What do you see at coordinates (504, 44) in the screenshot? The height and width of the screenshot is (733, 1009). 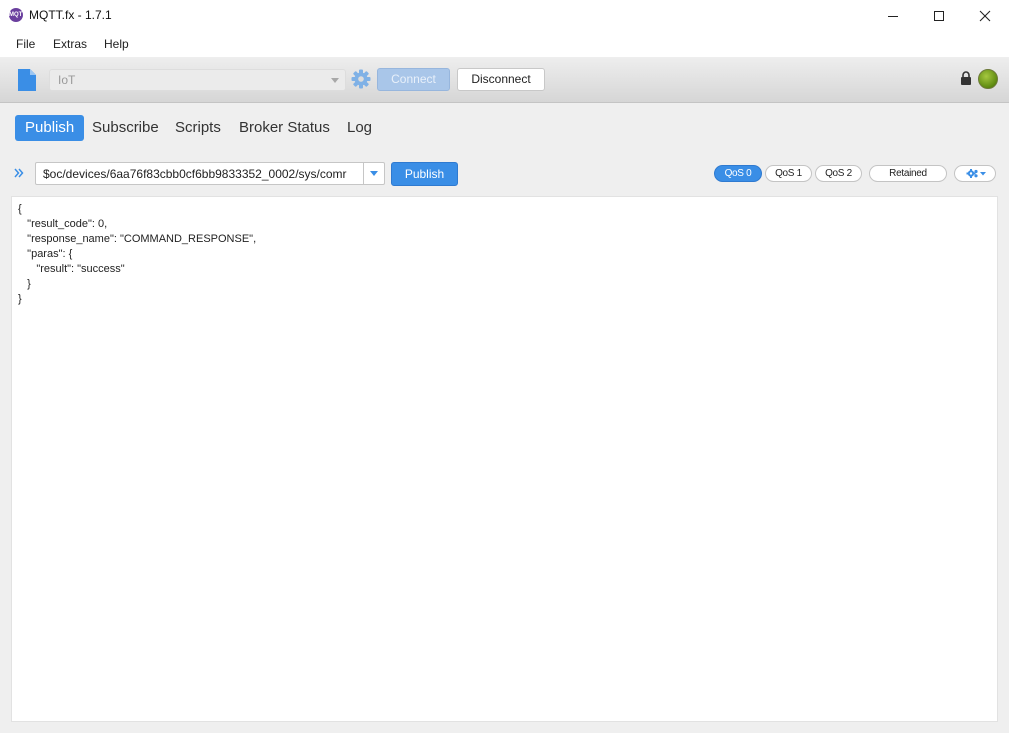 I see `menu-bar: File Extras Help` at bounding box center [504, 44].